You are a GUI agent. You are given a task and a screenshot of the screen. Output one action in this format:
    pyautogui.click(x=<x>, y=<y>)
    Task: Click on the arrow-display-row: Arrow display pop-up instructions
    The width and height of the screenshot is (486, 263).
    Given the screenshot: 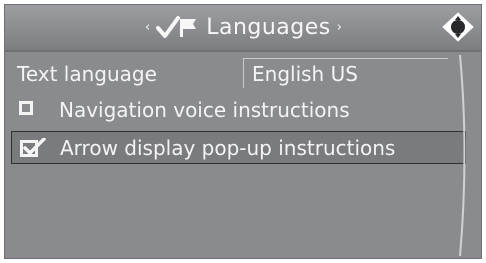 What is the action you would take?
    pyautogui.click(x=238, y=147)
    